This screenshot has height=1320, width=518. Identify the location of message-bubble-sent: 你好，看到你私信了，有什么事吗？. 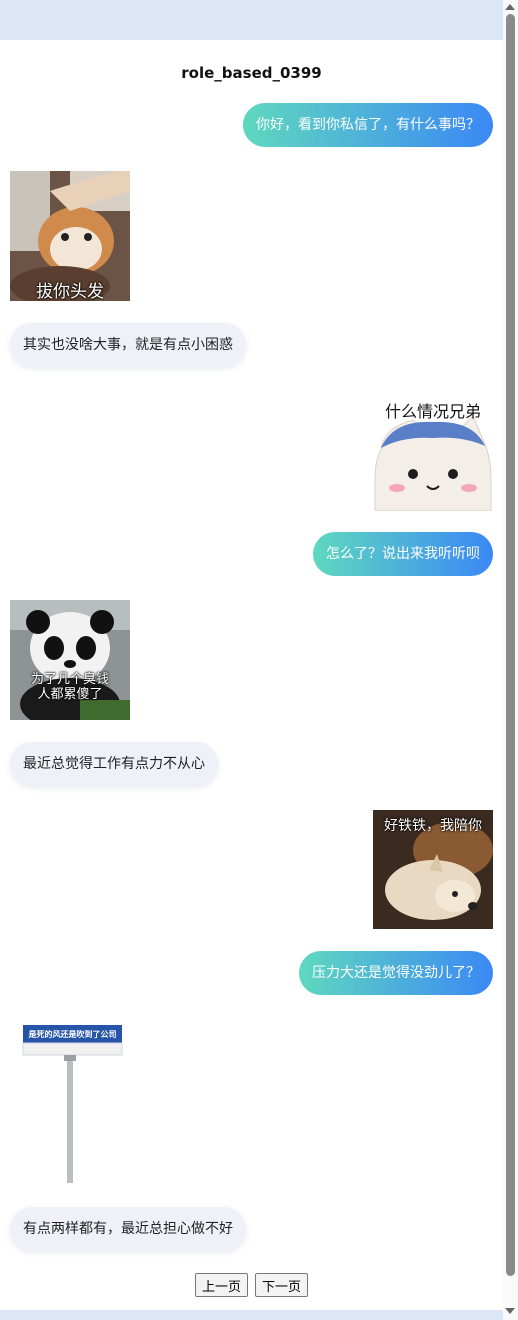
(368, 125).